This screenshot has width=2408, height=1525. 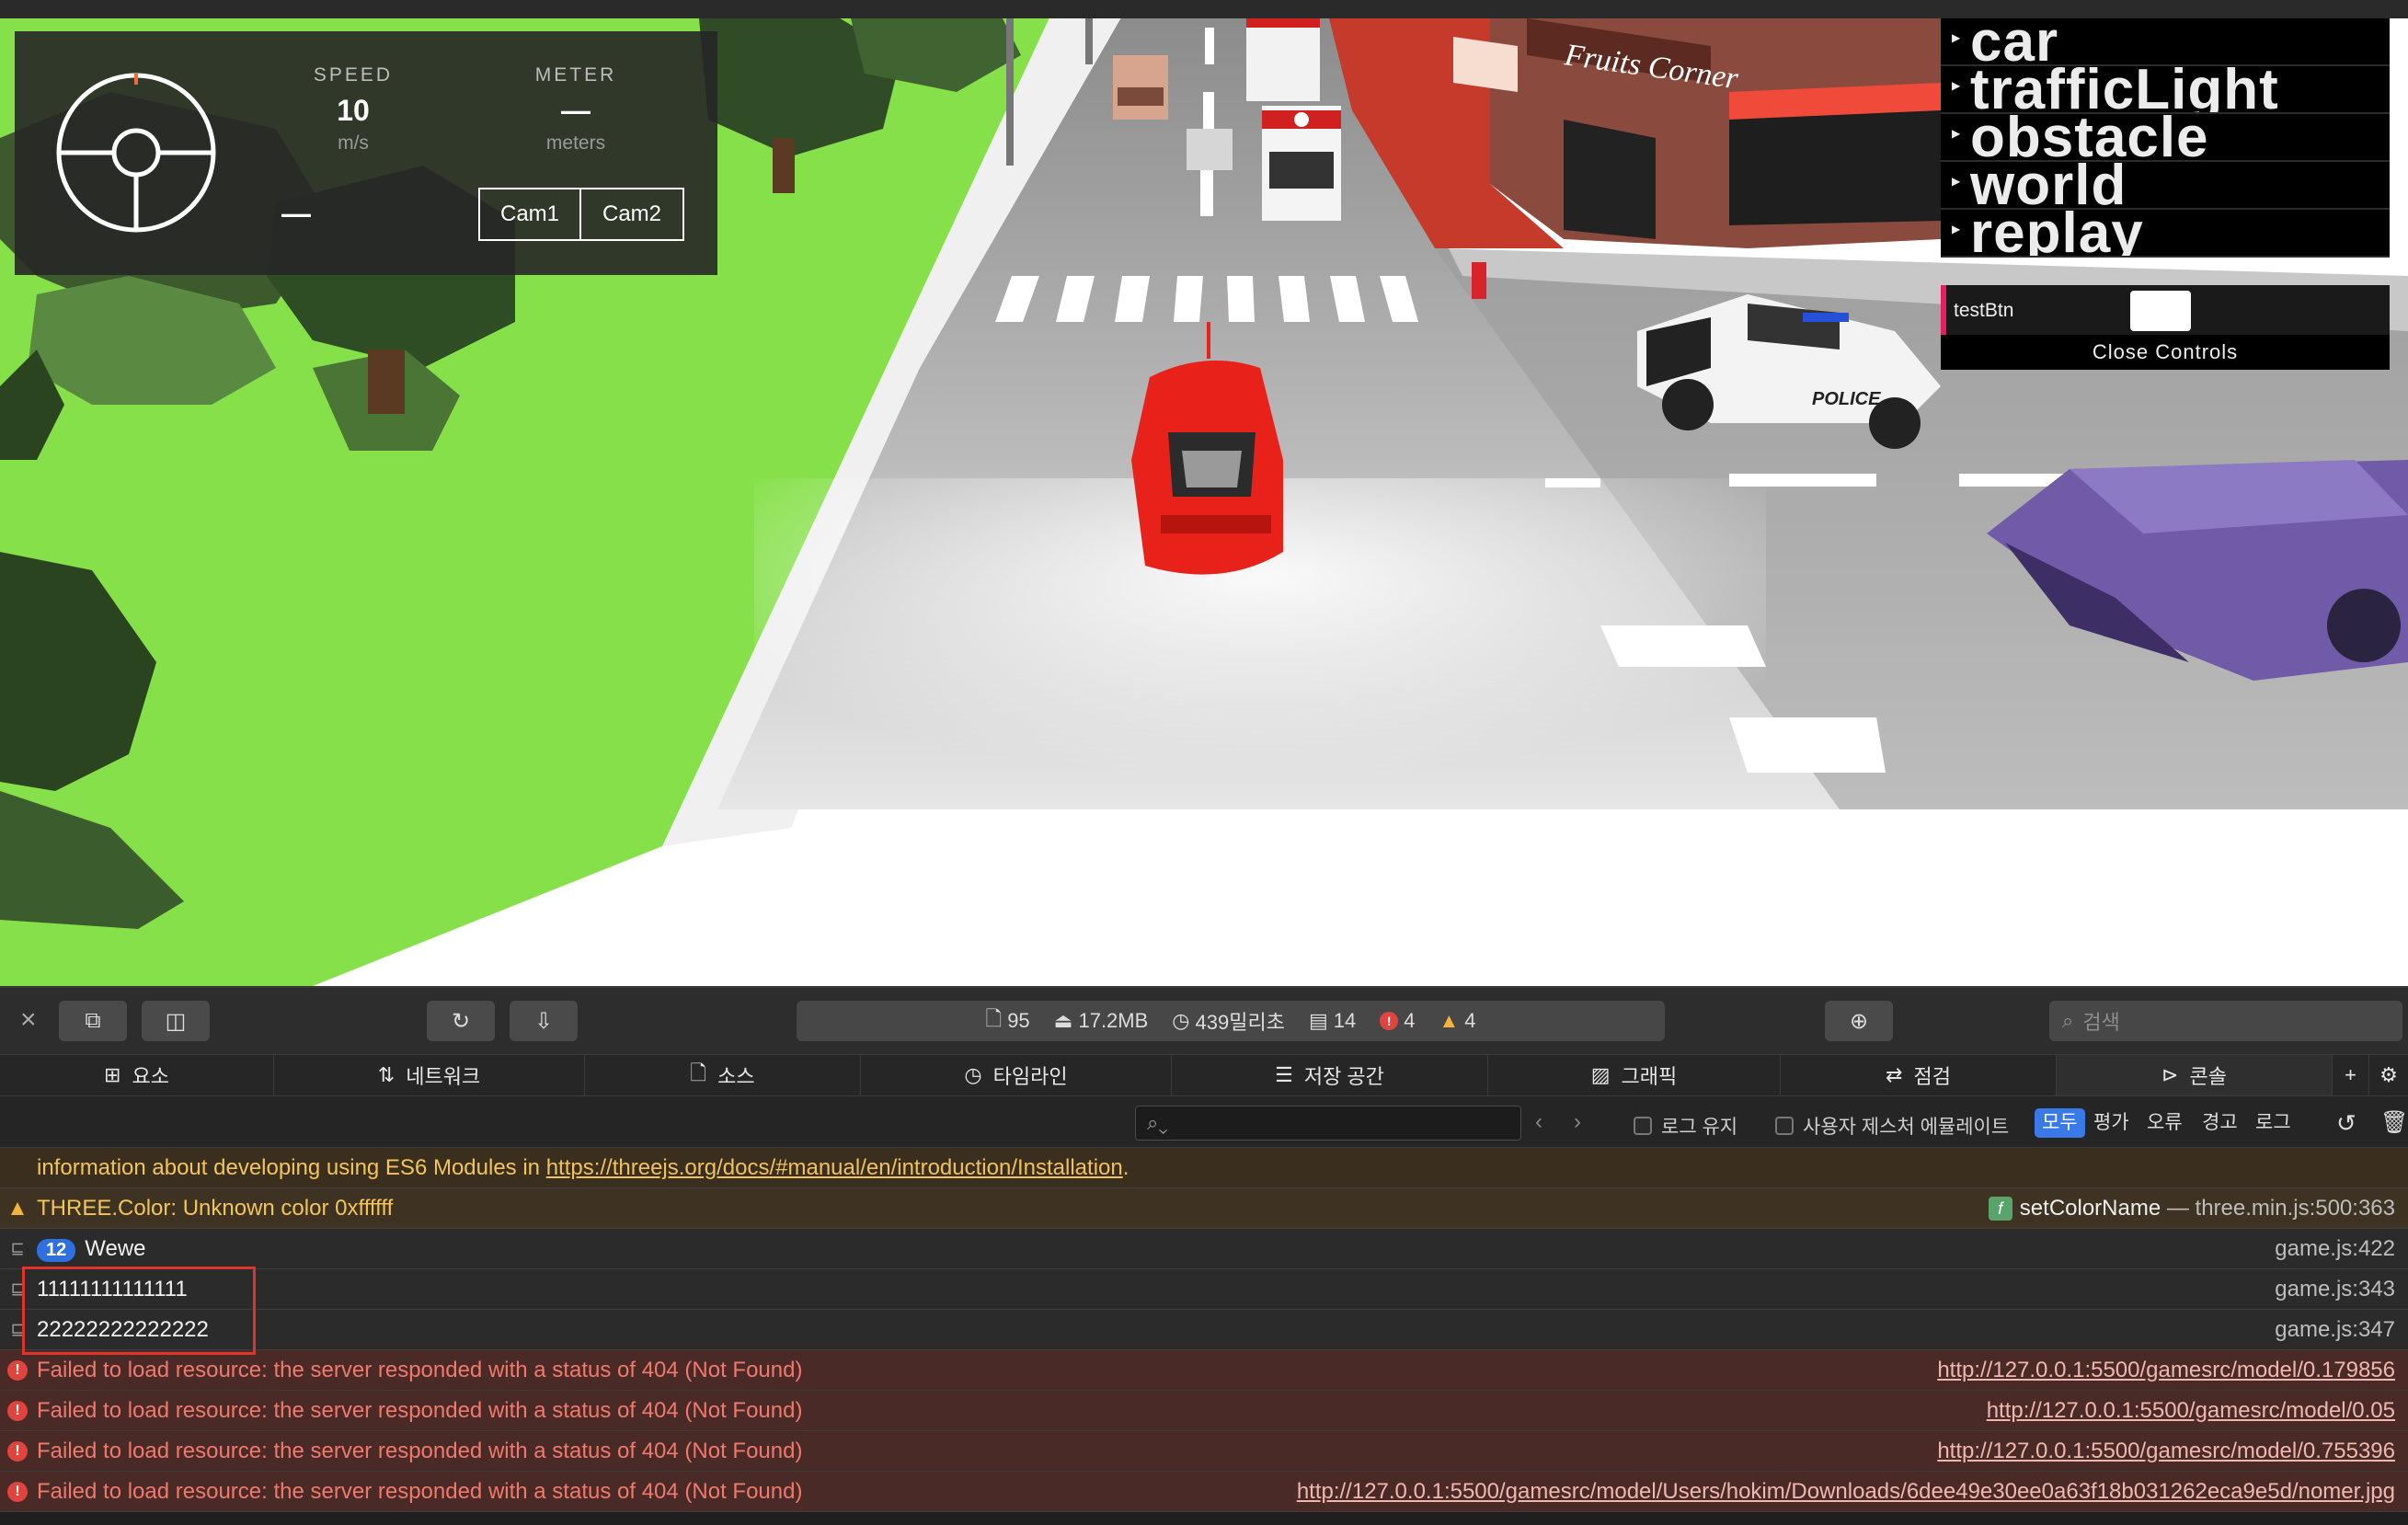 I want to click on resource-link: http://127.0.0.1:5500/gamesrc/model/0.05, so click(x=2191, y=1411).